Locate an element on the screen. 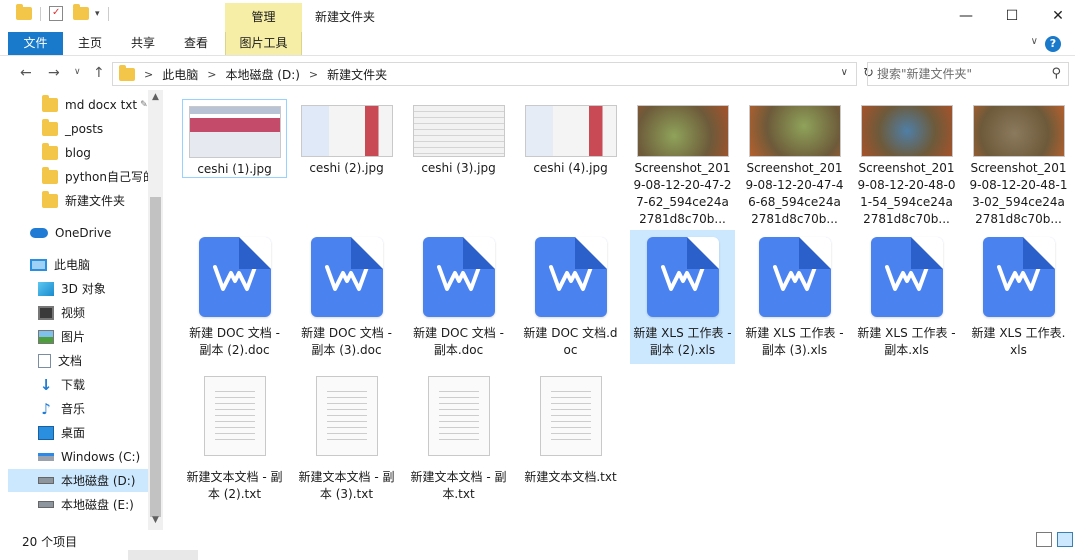 The image size is (1089, 560). tab-share: 共享 is located at coordinates (143, 43).